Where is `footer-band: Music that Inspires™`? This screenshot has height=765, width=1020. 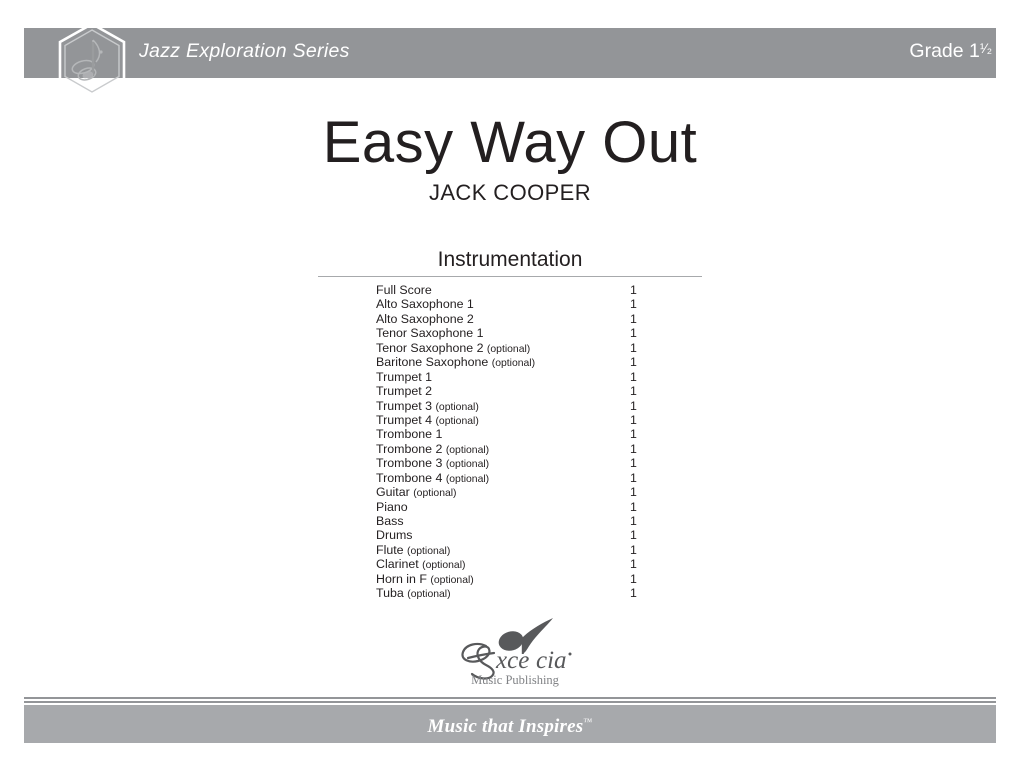 footer-band: Music that Inspires™ is located at coordinates (510, 724).